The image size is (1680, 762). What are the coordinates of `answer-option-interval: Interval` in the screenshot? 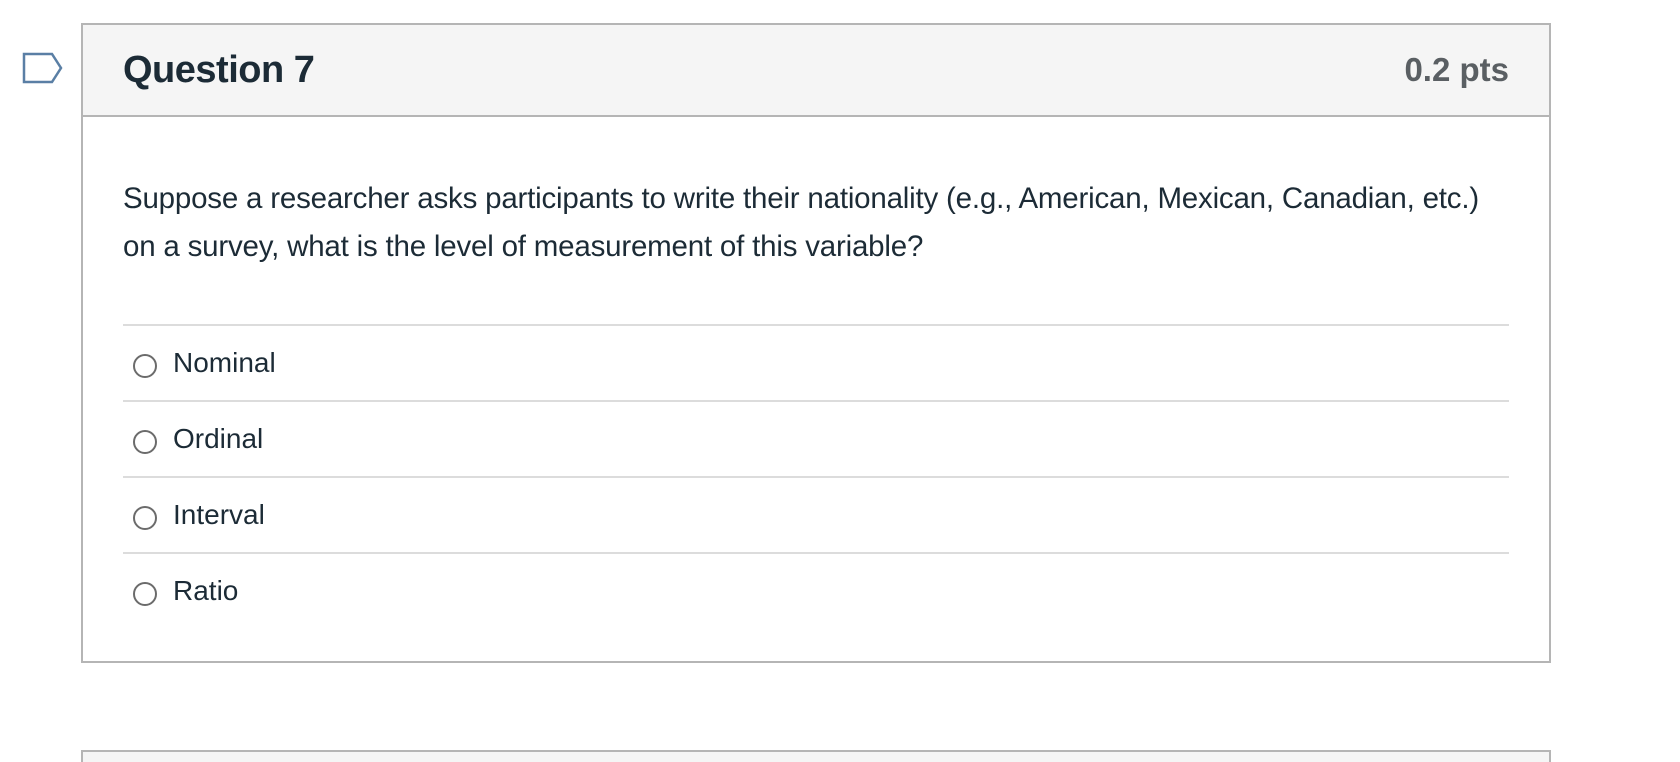 It's located at (816, 516).